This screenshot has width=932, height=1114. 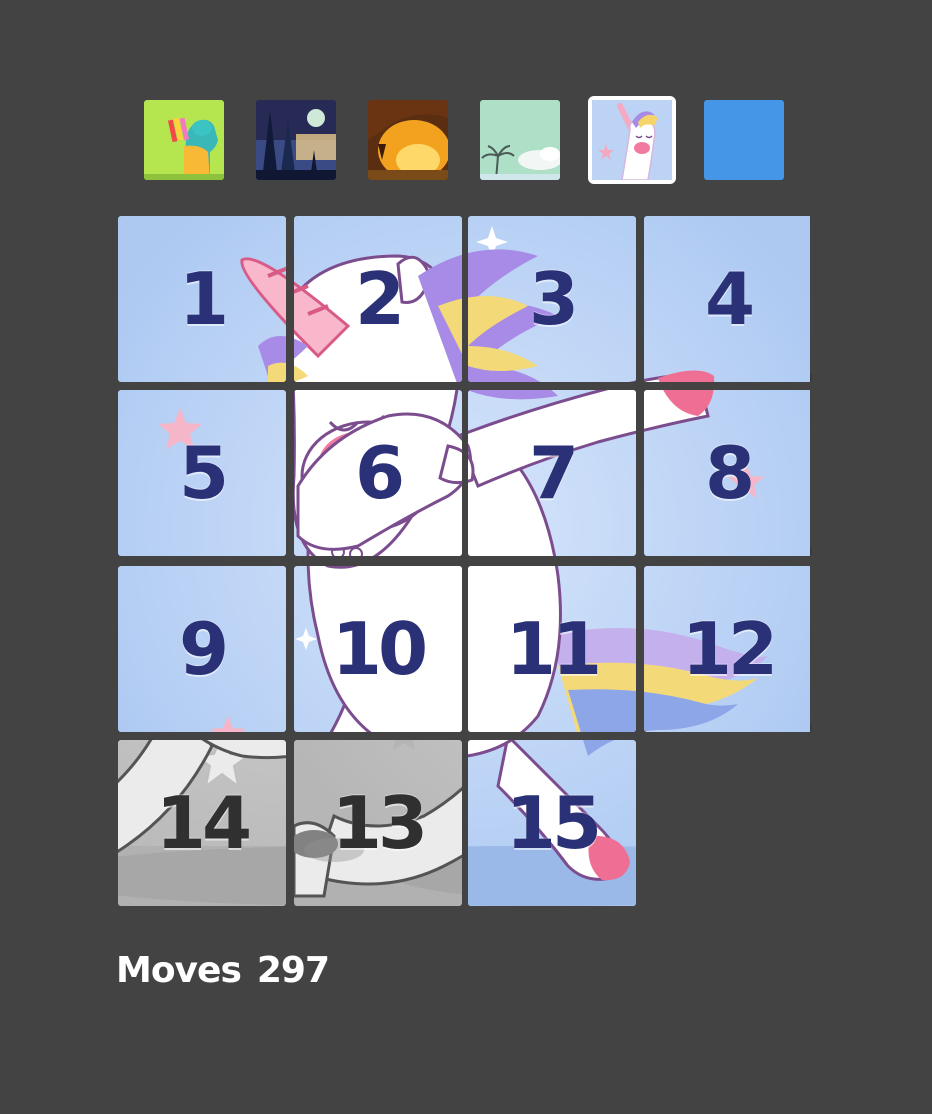 I want to click on tile-15: 15, so click(x=552, y=823).